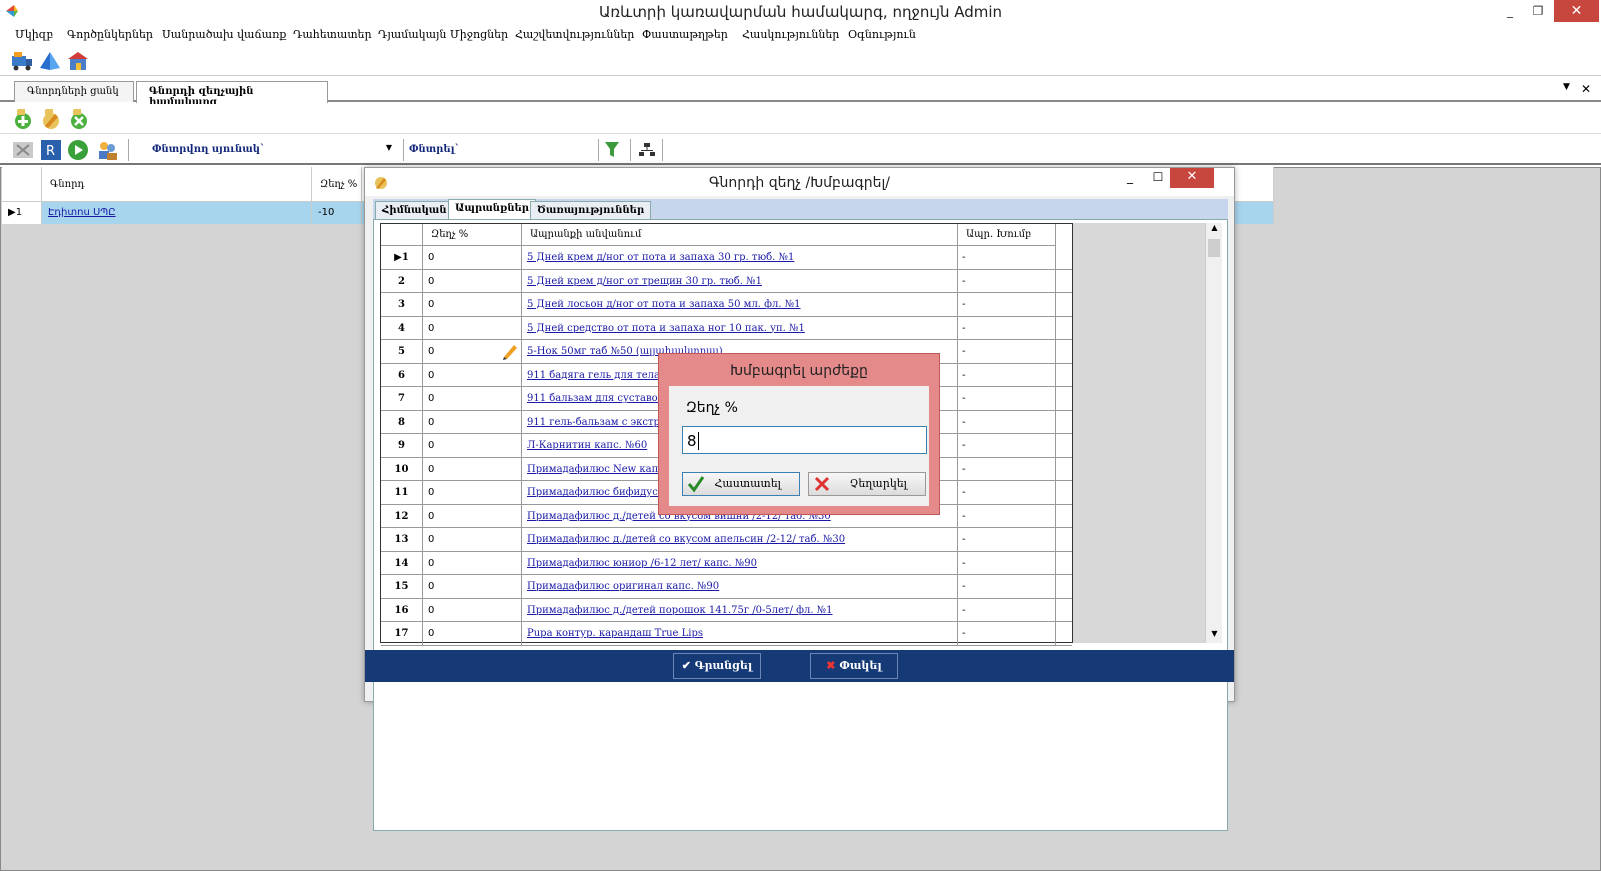 This screenshot has width=1601, height=871. What do you see at coordinates (22, 61) in the screenshot?
I see `warehouse-truck-icon` at bounding box center [22, 61].